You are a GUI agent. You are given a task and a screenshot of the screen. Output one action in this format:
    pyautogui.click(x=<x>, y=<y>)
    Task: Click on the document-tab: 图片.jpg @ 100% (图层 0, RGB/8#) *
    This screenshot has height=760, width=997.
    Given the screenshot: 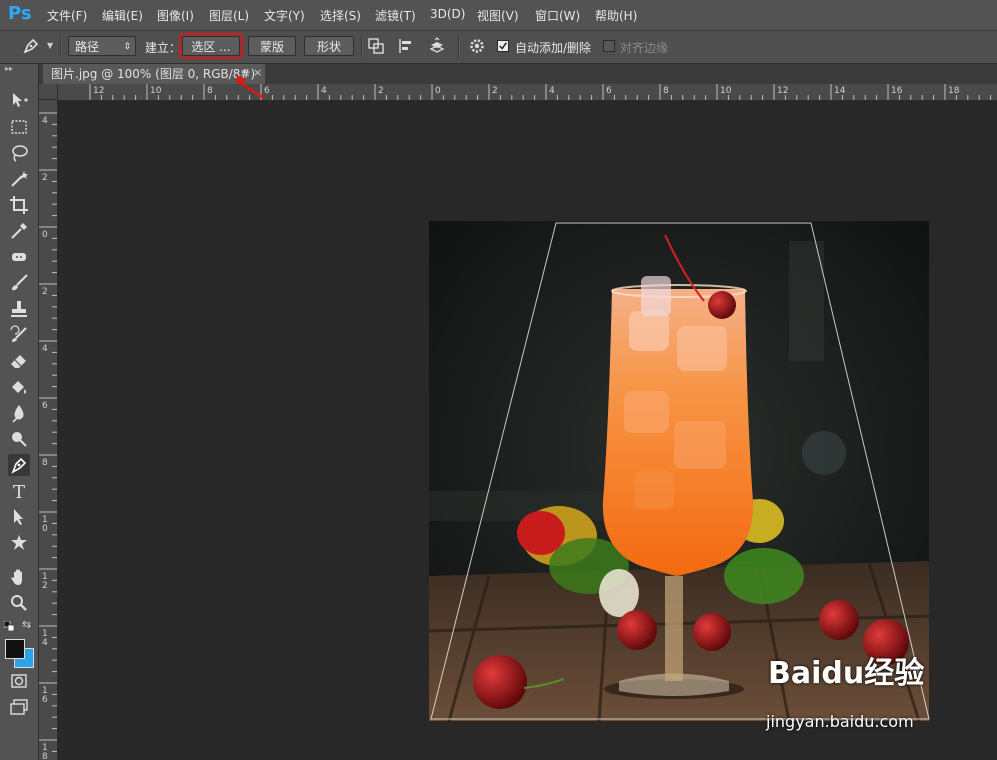 What is the action you would take?
    pyautogui.click(x=154, y=74)
    